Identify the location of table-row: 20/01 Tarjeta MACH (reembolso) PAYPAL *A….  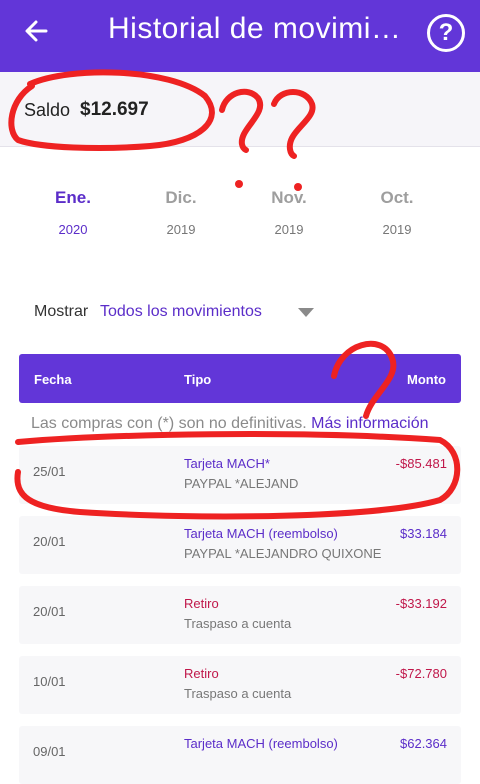
(240, 545).